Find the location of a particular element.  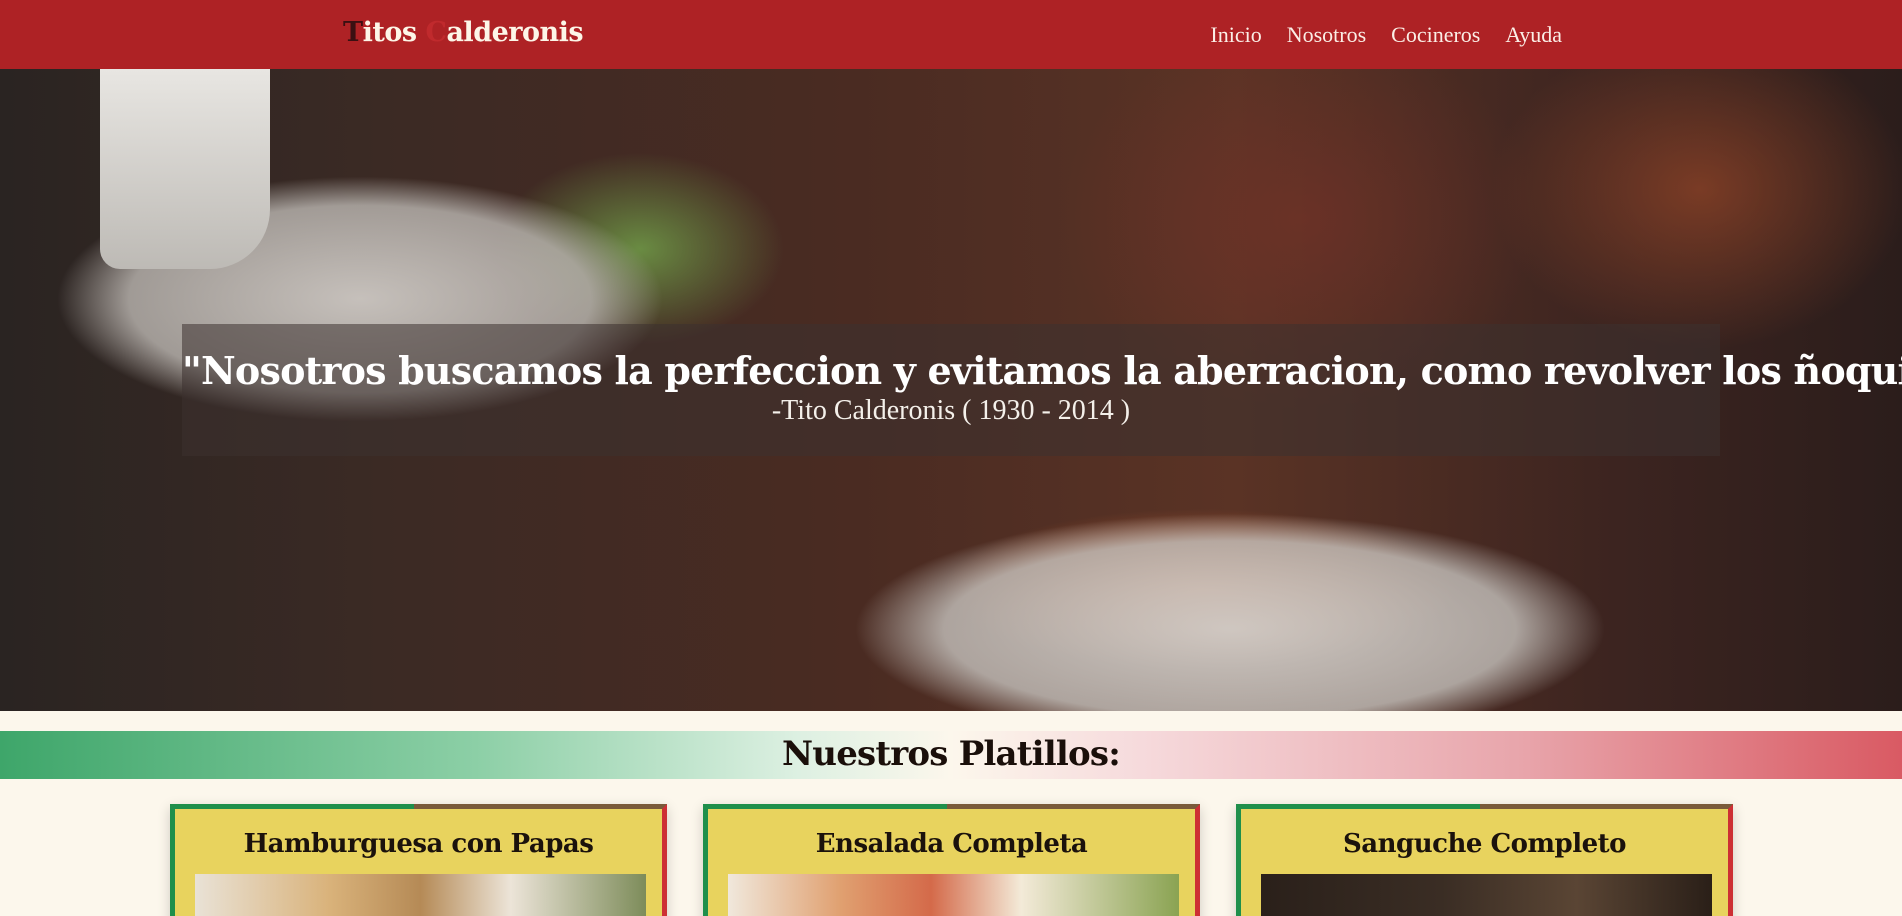

nav-link-ayuda: Ayuda is located at coordinates (1533, 35).